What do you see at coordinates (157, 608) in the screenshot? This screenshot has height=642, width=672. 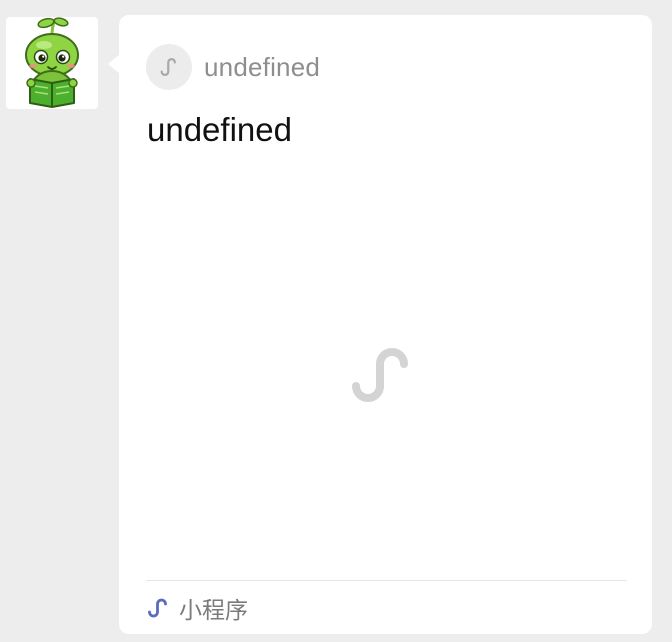 I see `mini-program-icon` at bounding box center [157, 608].